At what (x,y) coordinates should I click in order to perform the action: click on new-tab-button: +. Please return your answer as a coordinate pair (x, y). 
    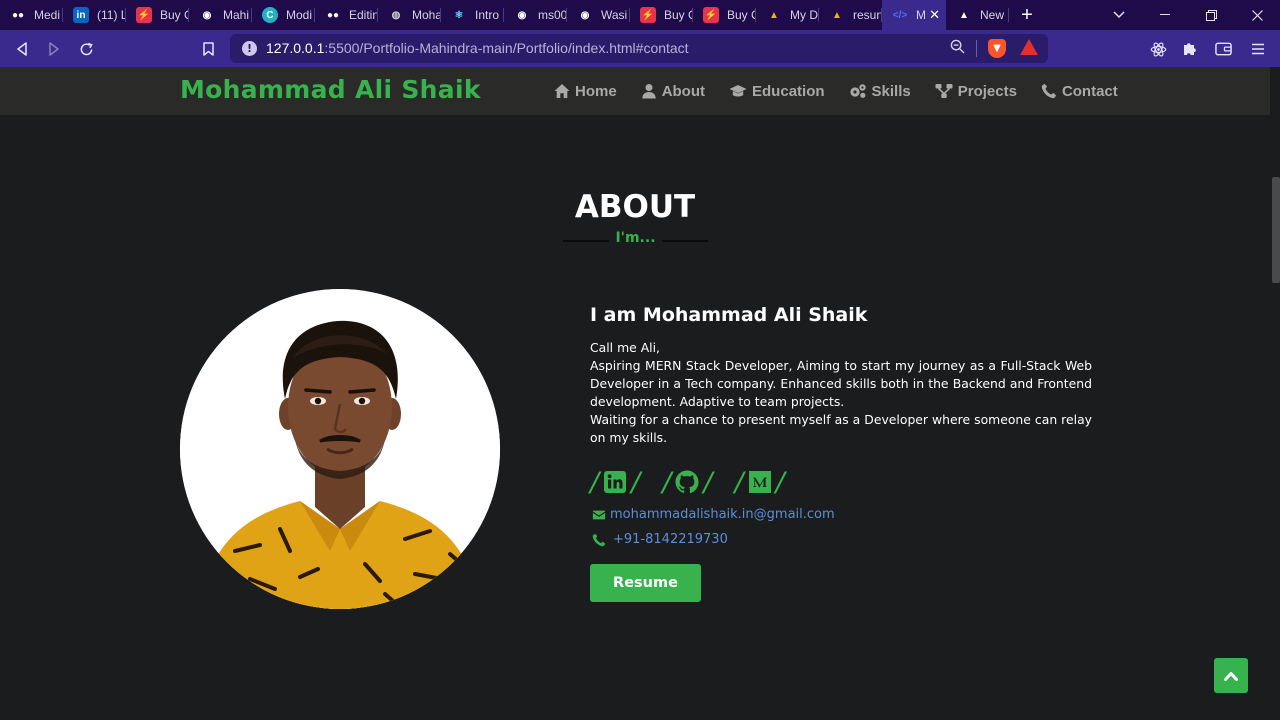
    Looking at the image, I should click on (1027, 15).